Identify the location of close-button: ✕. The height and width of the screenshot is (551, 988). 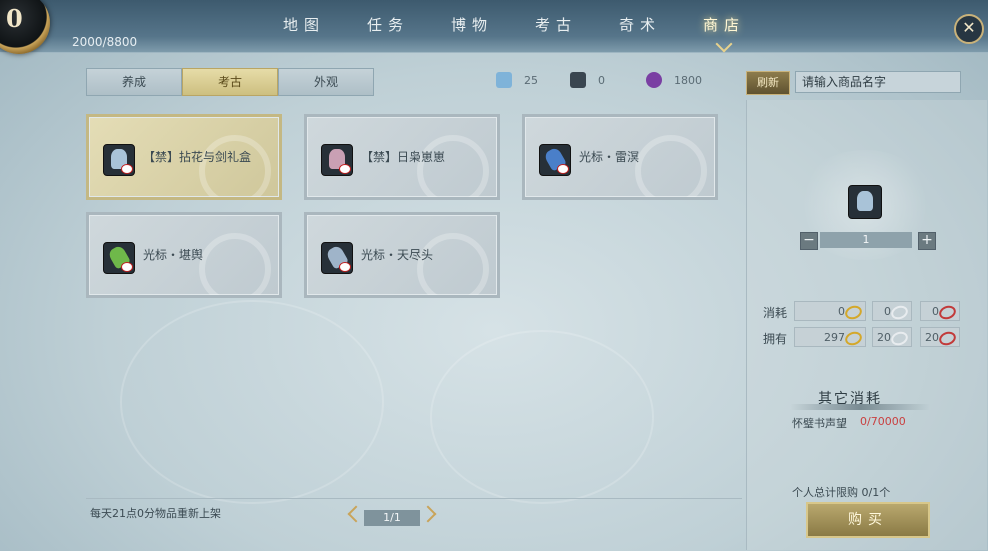
(969, 29).